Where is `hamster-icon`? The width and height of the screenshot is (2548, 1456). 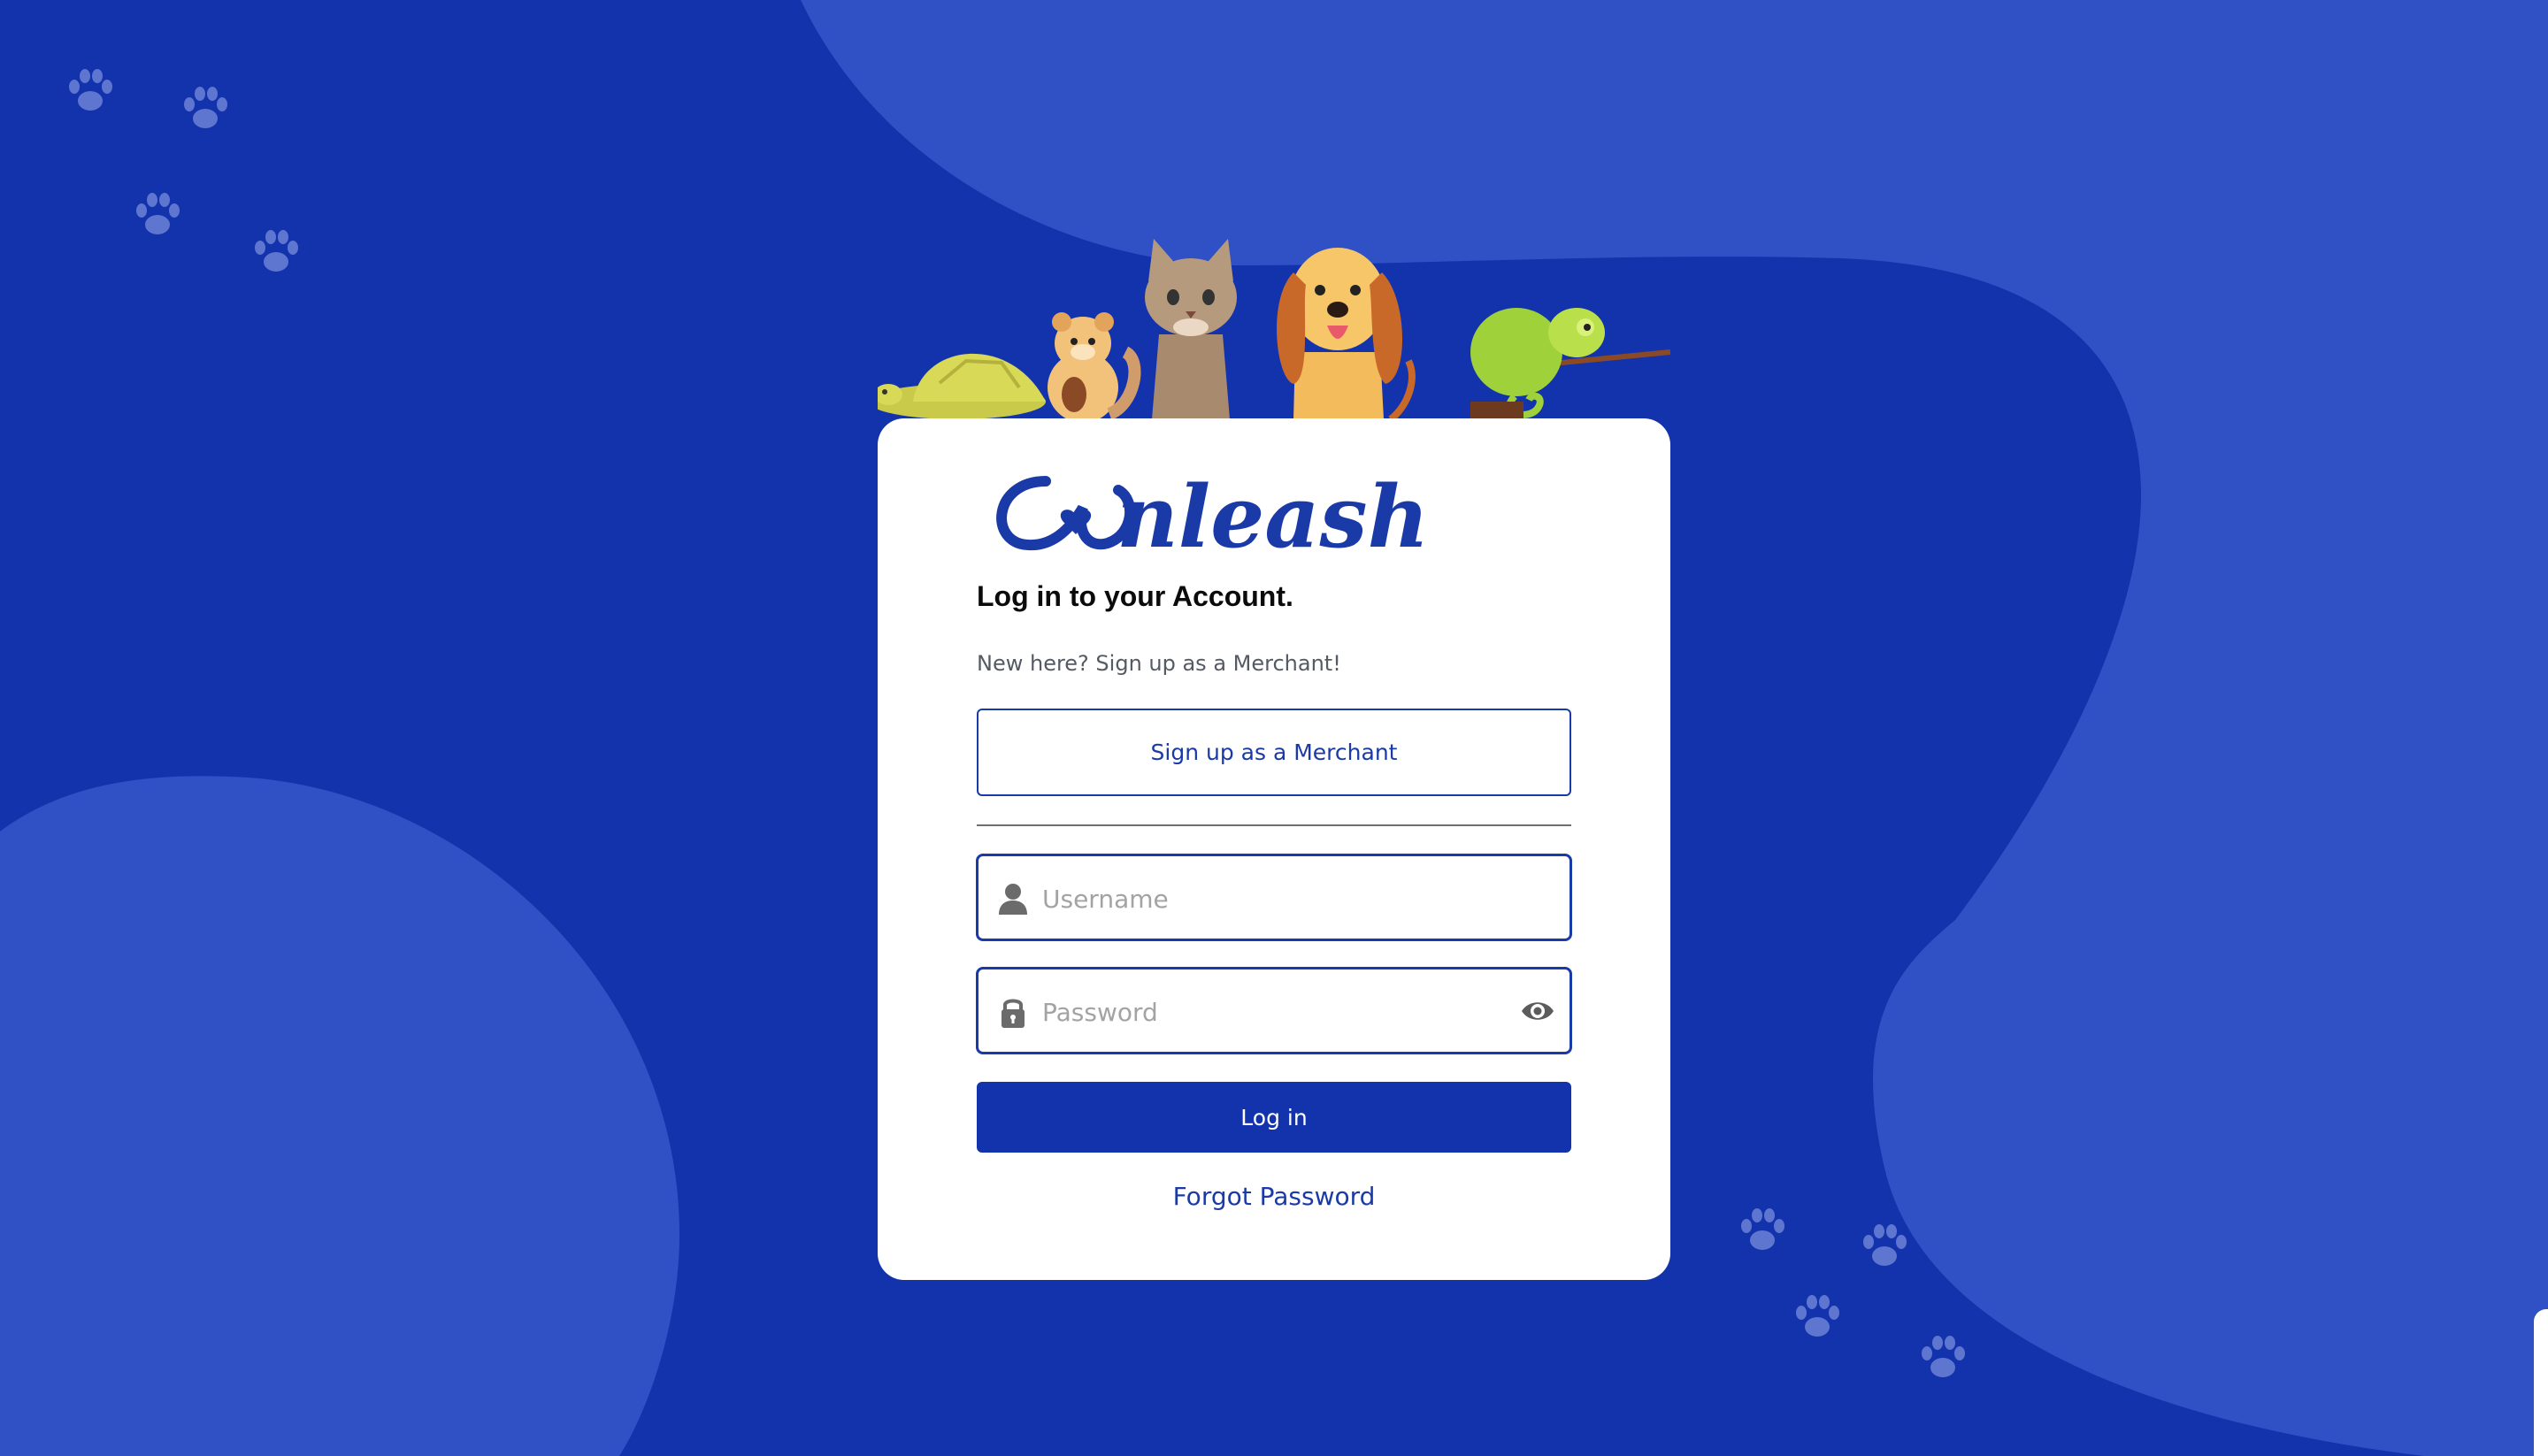 hamster-icon is located at coordinates (1094, 365).